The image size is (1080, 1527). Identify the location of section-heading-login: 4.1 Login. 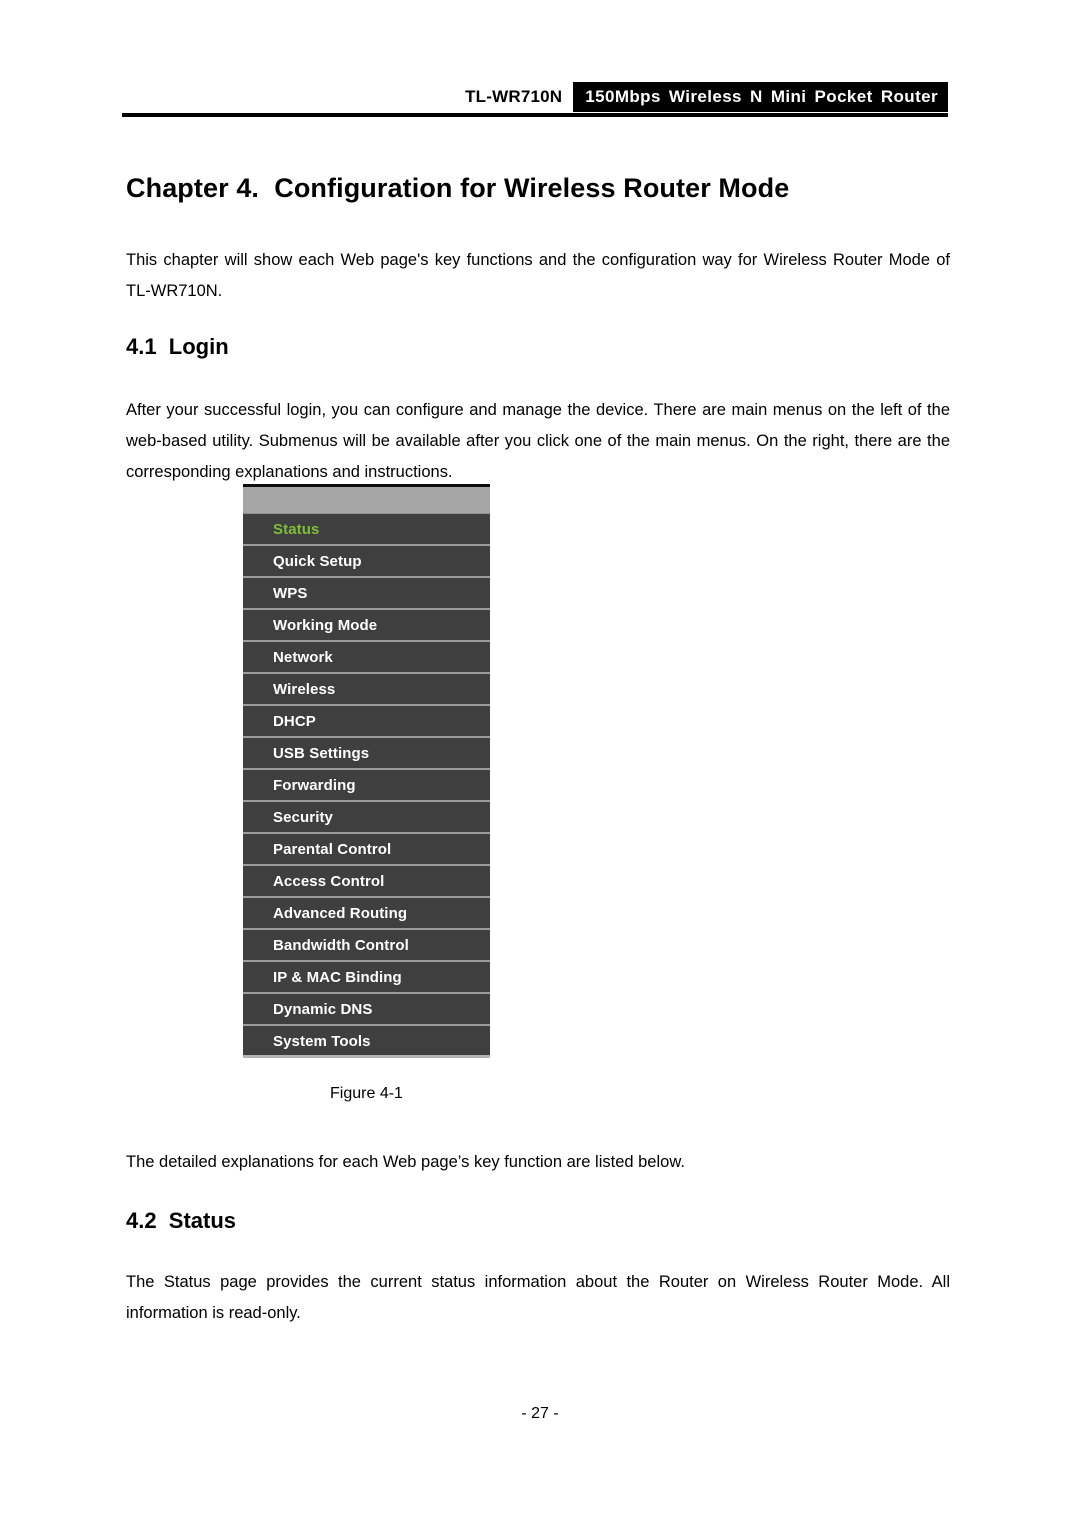
(177, 347).